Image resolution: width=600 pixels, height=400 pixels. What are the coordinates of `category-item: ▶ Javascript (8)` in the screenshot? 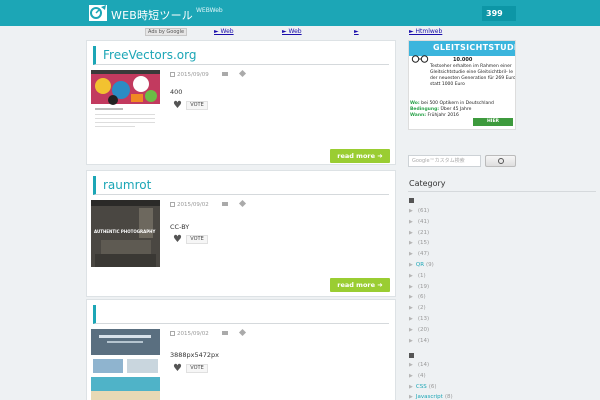 It's located at (499, 396).